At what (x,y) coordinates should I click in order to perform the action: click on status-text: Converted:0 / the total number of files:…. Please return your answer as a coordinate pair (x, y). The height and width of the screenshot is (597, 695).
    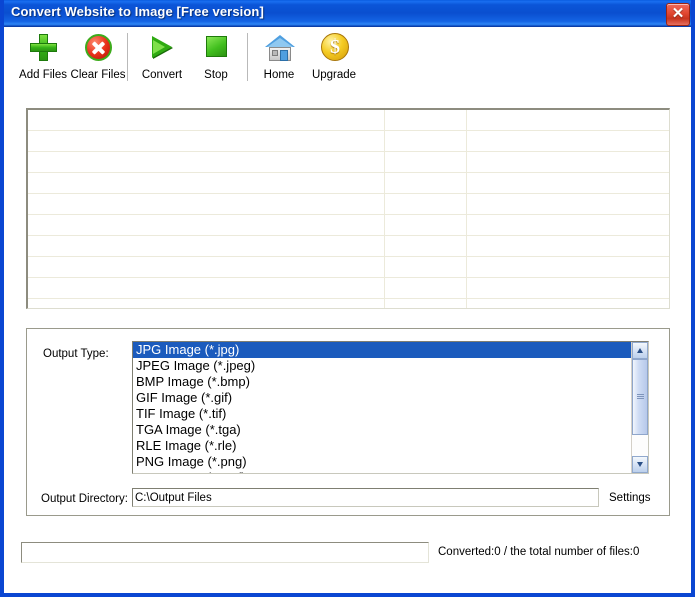
    Looking at the image, I should click on (539, 552).